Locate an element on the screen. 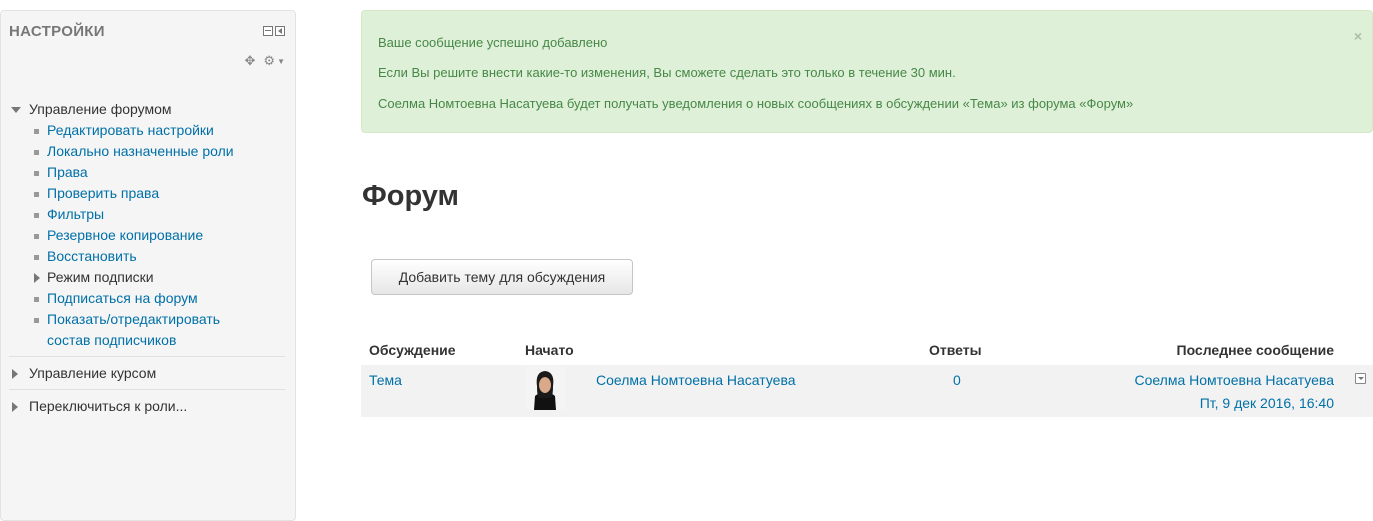  column-header-started: Начато is located at coordinates (549, 350).